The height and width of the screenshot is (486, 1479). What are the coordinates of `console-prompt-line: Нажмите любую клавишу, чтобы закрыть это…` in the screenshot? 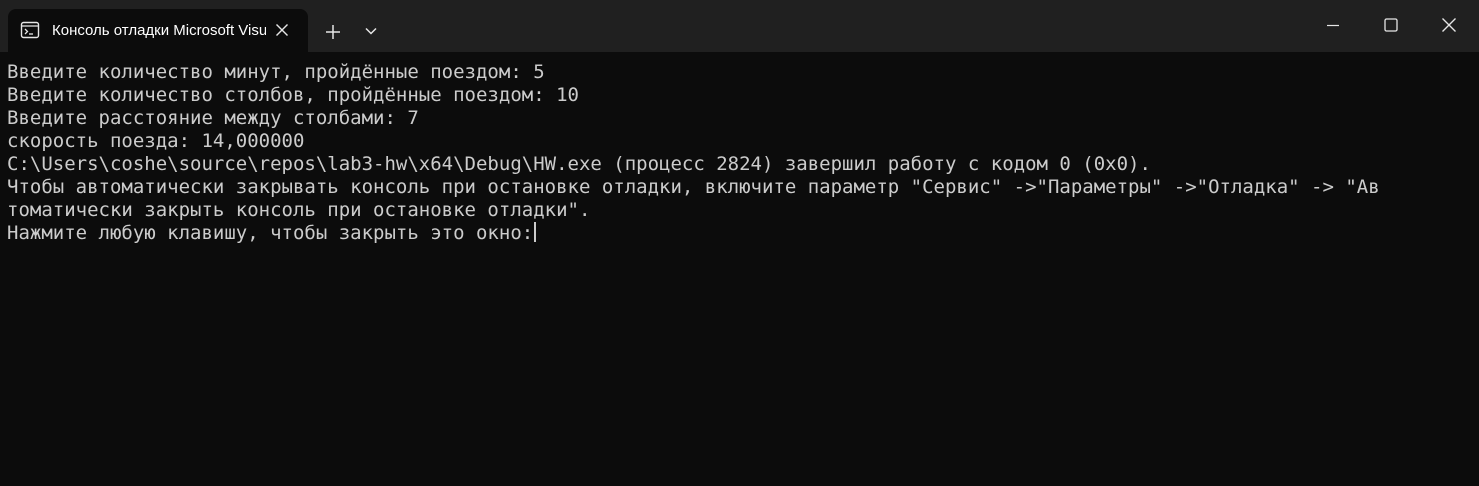 It's located at (739, 233).